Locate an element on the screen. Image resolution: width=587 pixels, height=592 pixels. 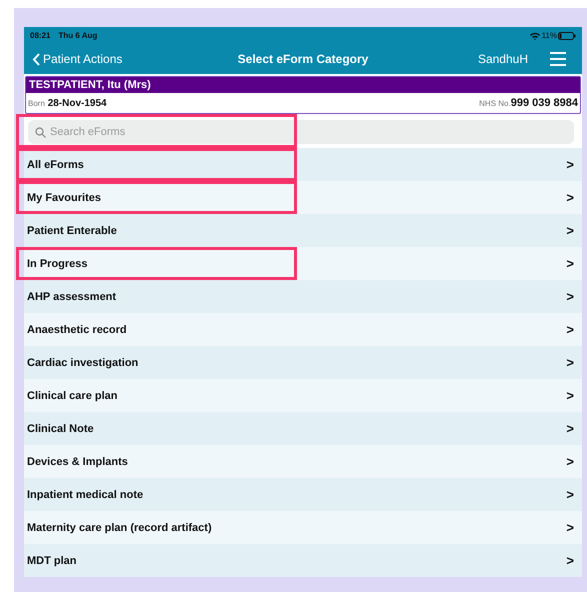
battery-level: 11% is located at coordinates (549, 35).